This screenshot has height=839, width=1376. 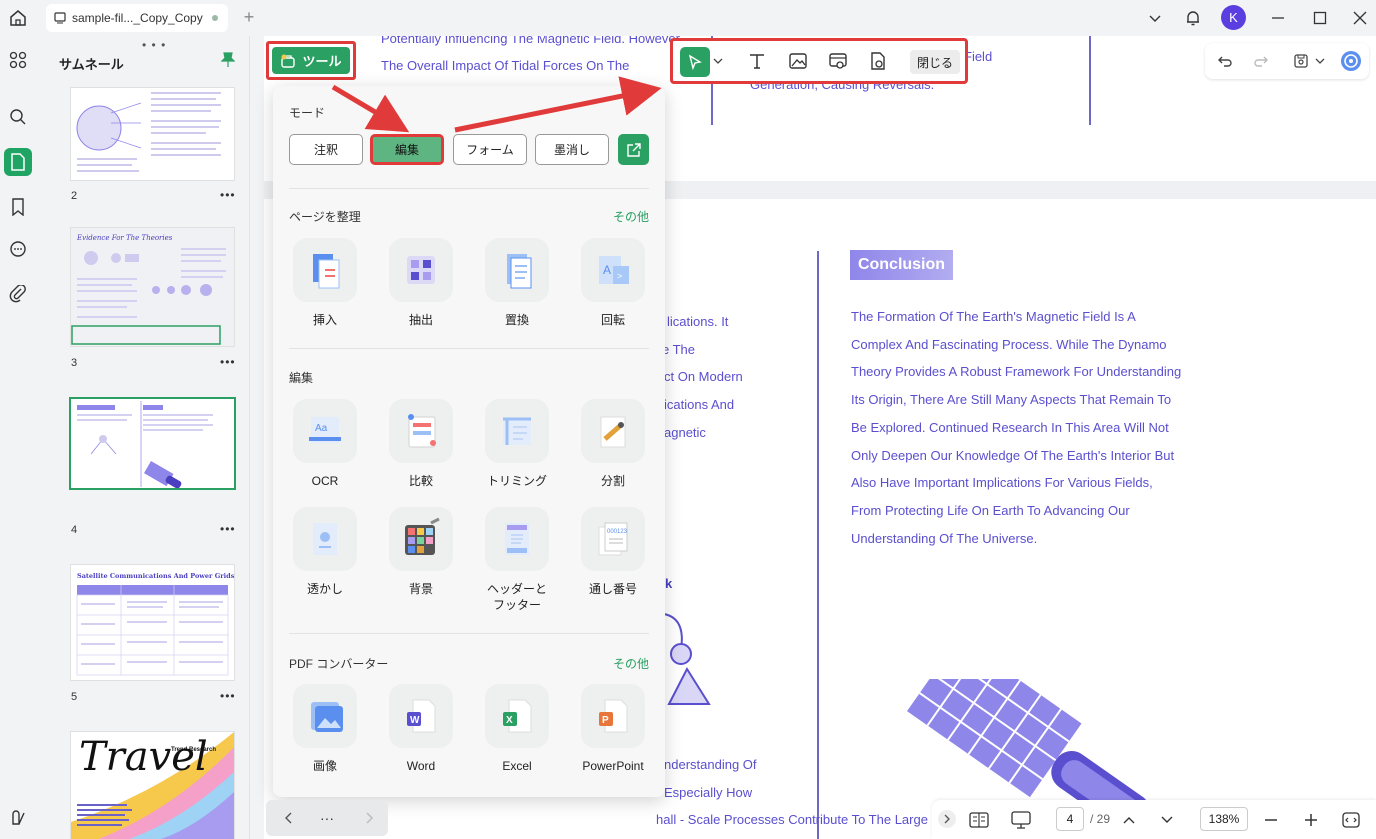 I want to click on close-icon, so click(x=1360, y=18).